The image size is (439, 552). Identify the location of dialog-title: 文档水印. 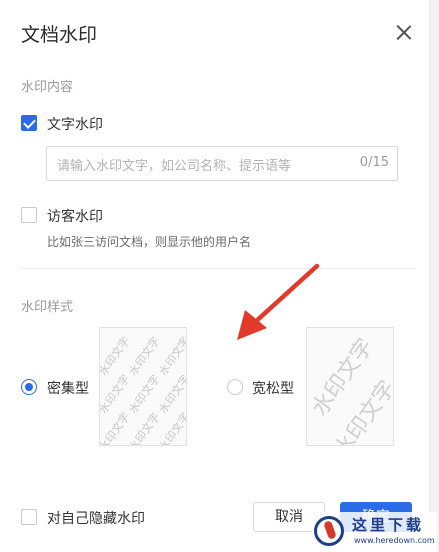
(59, 35).